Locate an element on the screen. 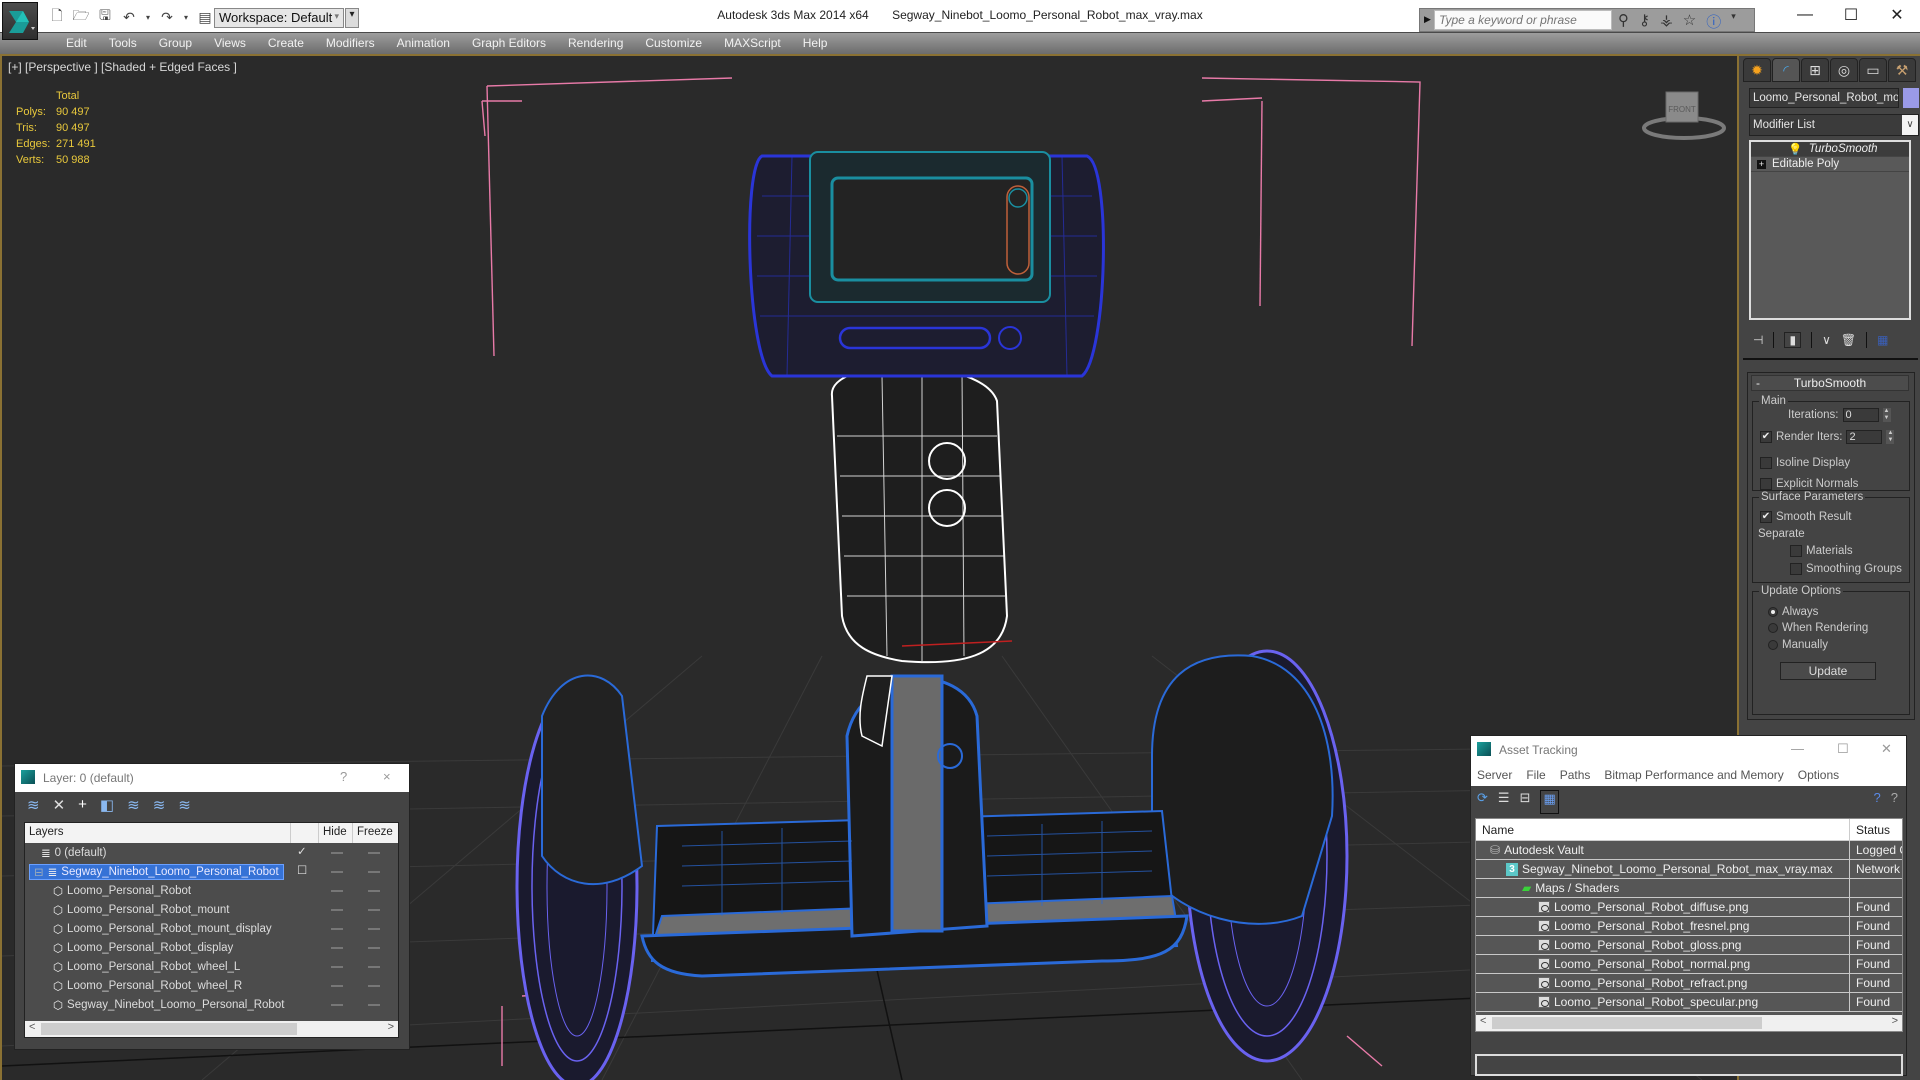  object-color-swatch is located at coordinates (1911, 98).